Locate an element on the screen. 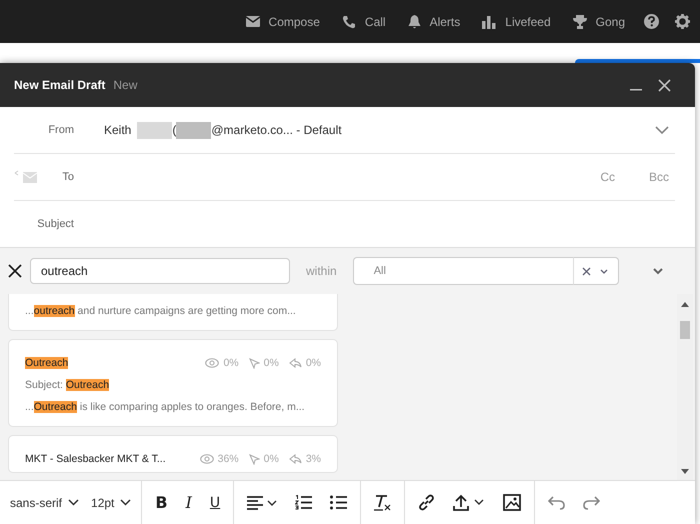  envelopes-icon is located at coordinates (27, 177).